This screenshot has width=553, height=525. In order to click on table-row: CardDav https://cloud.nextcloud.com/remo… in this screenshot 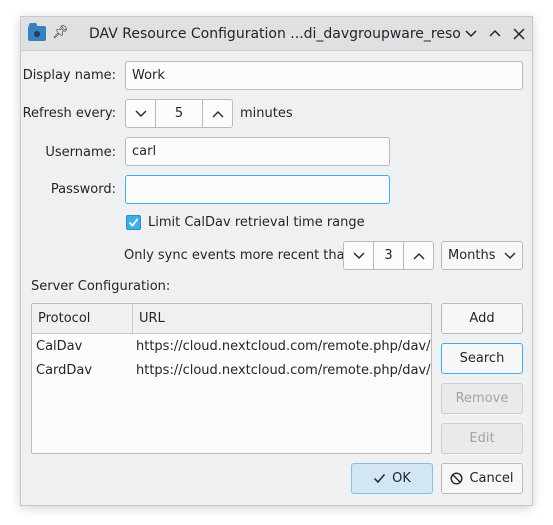, I will do `click(231, 371)`.